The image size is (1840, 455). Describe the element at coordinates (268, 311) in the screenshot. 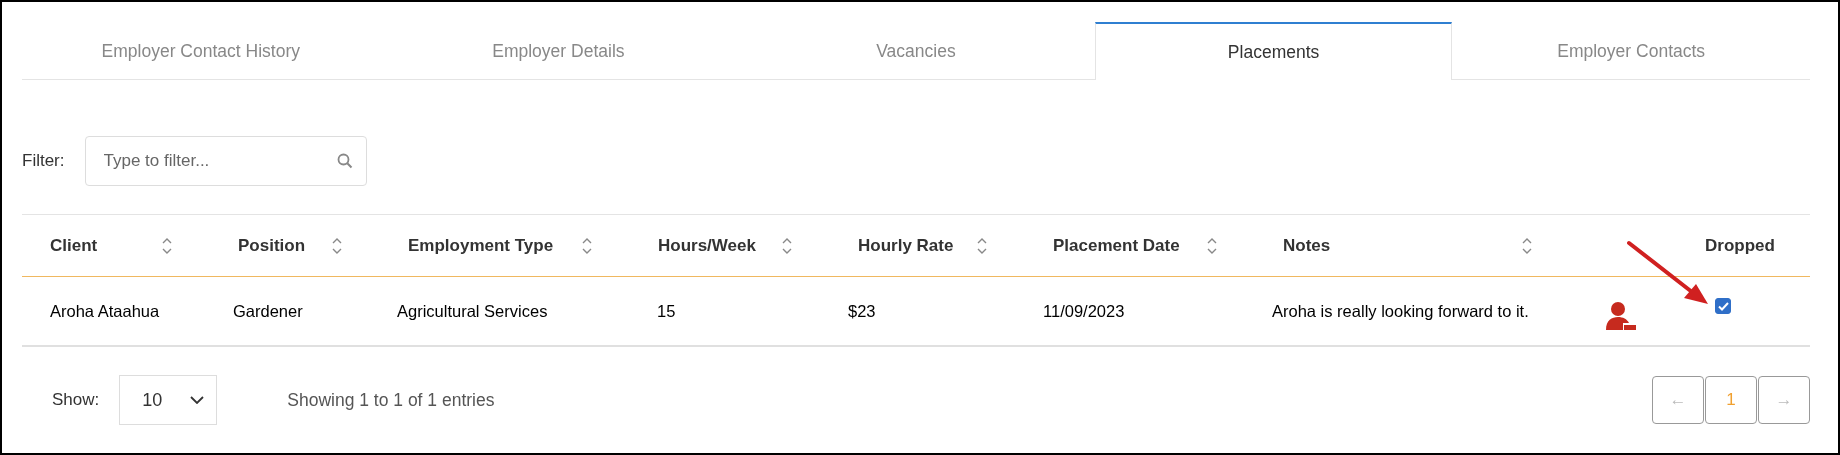

I see `table-cell-text: Gardener` at that location.